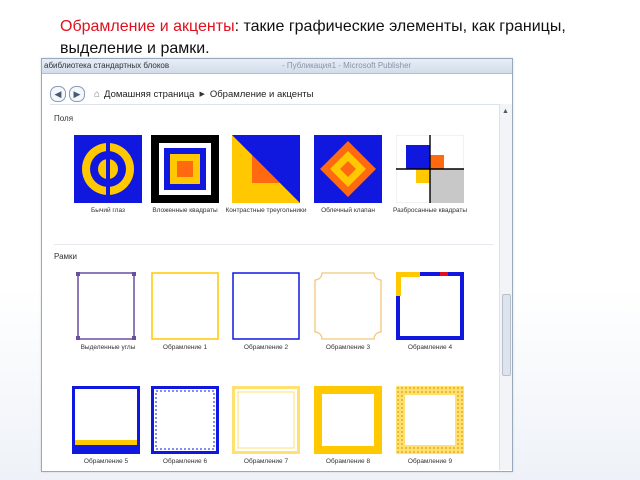  Describe the element at coordinates (149, 94) in the screenshot. I see `breadcrumb-home: Домашняя страница` at that location.